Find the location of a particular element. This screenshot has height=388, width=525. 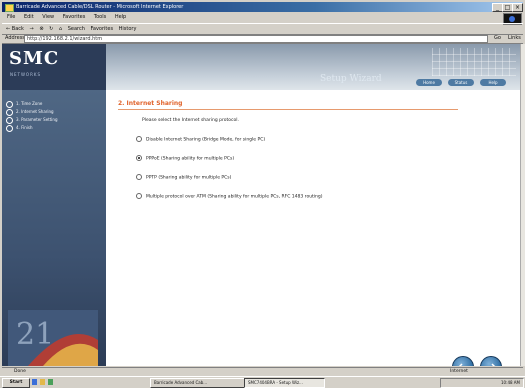

nav-help-button: Help is located at coordinates (493, 82).